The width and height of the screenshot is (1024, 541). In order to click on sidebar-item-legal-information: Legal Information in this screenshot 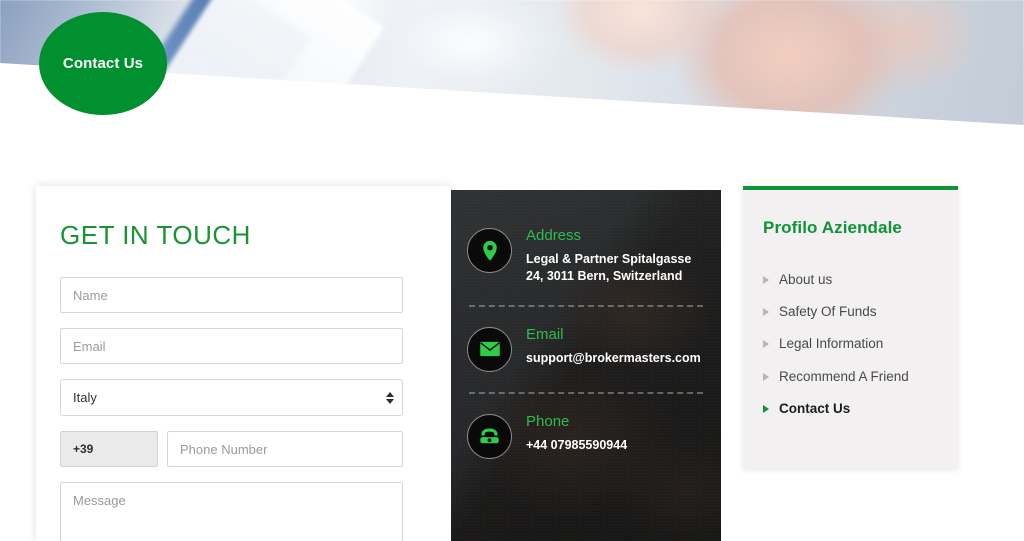, I will do `click(850, 344)`.